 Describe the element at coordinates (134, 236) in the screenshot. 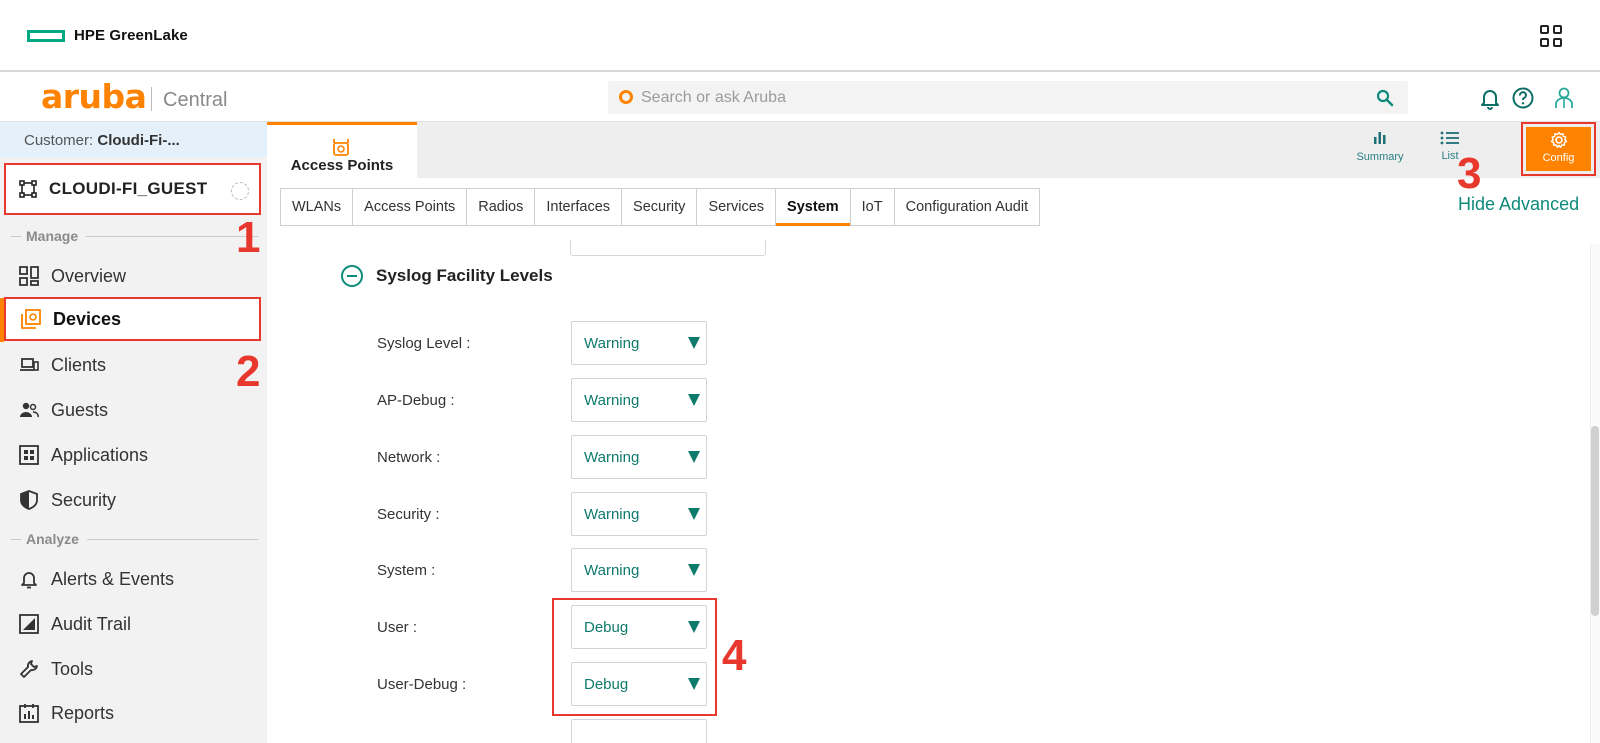

I see `section-manage: Manage` at that location.